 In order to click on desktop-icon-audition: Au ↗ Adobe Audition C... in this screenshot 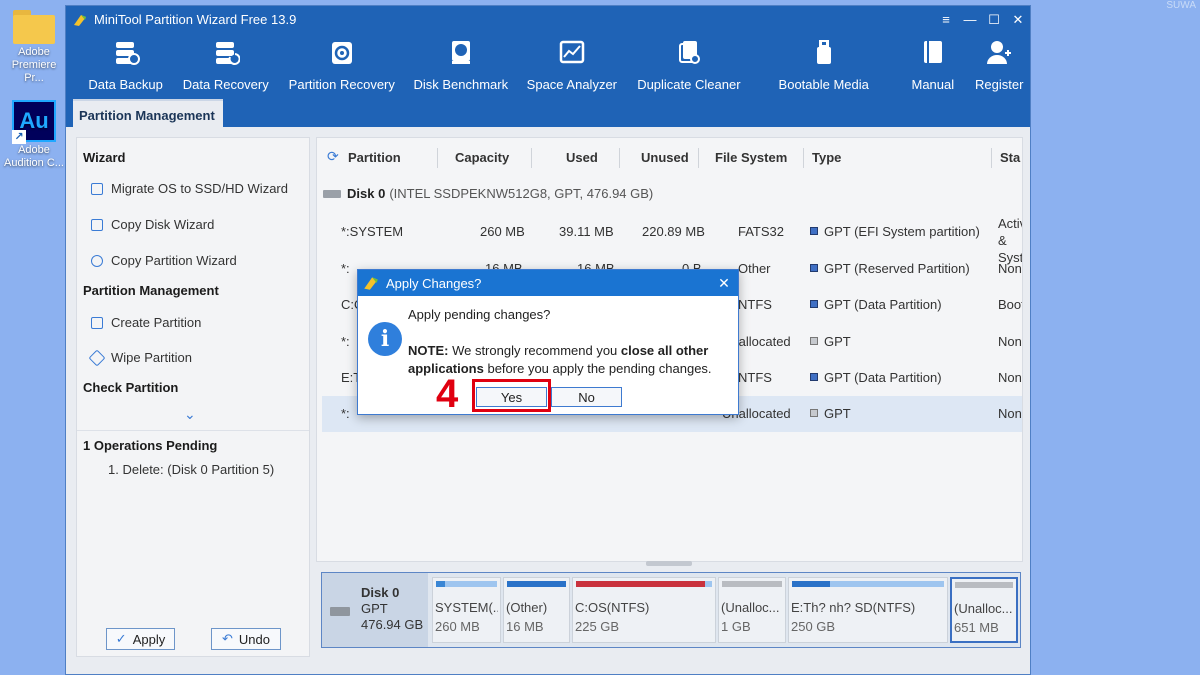, I will do `click(34, 135)`.